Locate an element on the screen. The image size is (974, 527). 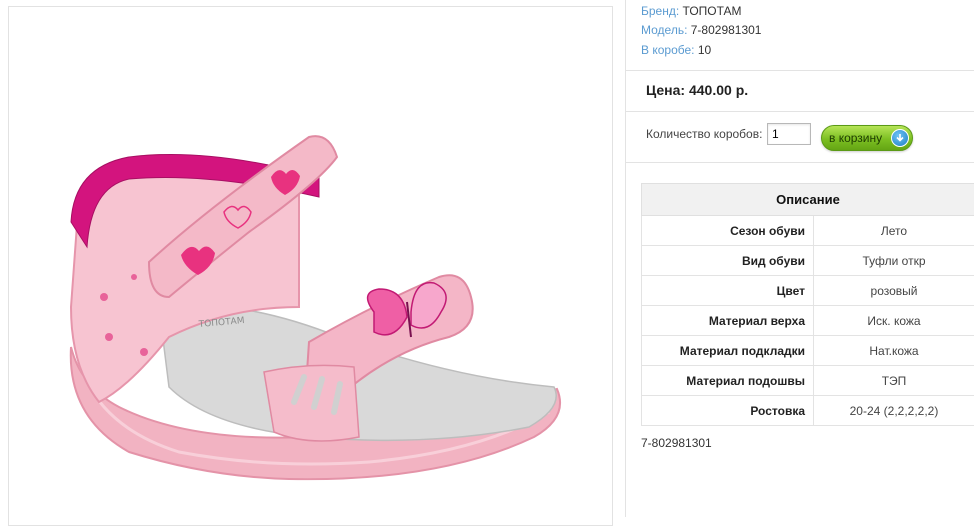
spec-value: Туфли откр is located at coordinates (894, 261).